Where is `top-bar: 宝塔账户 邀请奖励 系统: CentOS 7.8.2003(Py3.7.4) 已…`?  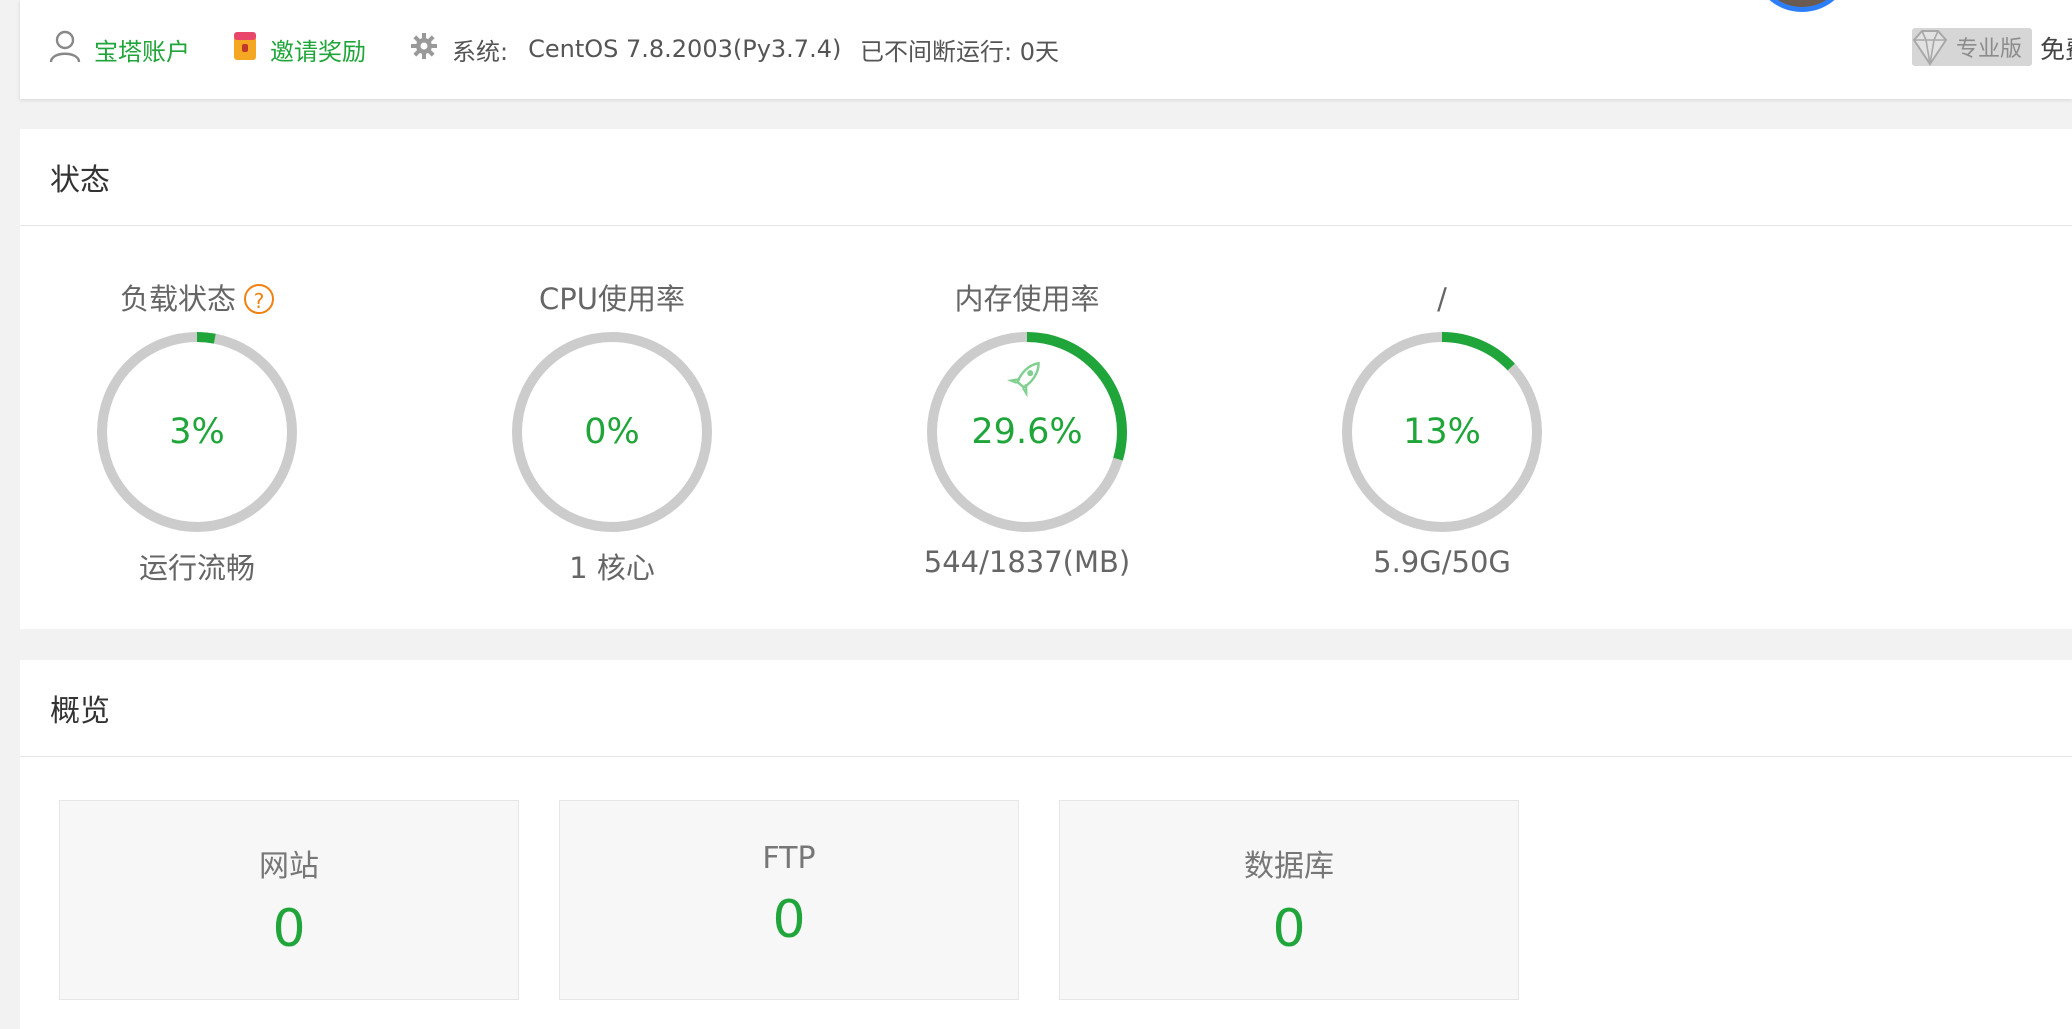
top-bar: 宝塔账户 邀请奖励 系统: CentOS 7.8.2003(Py3.7.4) 已… is located at coordinates (1046, 49).